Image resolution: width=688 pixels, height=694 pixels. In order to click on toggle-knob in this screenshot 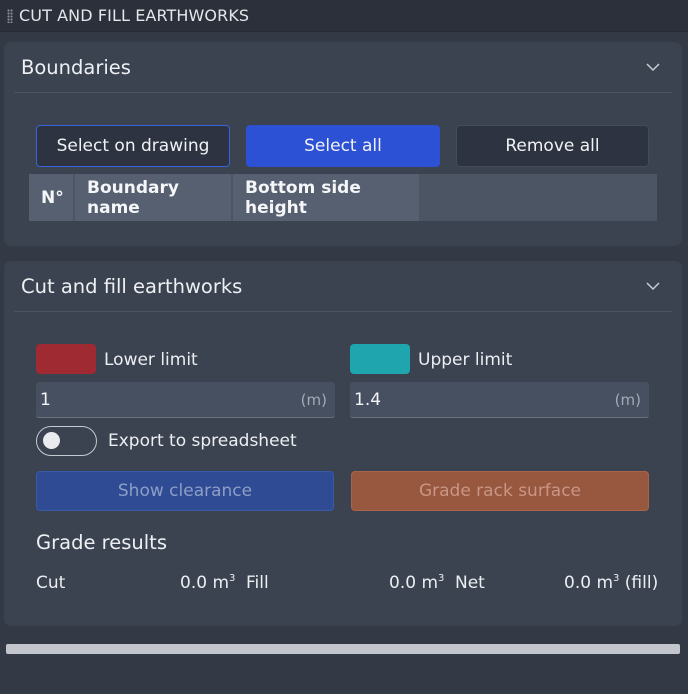, I will do `click(51, 440)`.